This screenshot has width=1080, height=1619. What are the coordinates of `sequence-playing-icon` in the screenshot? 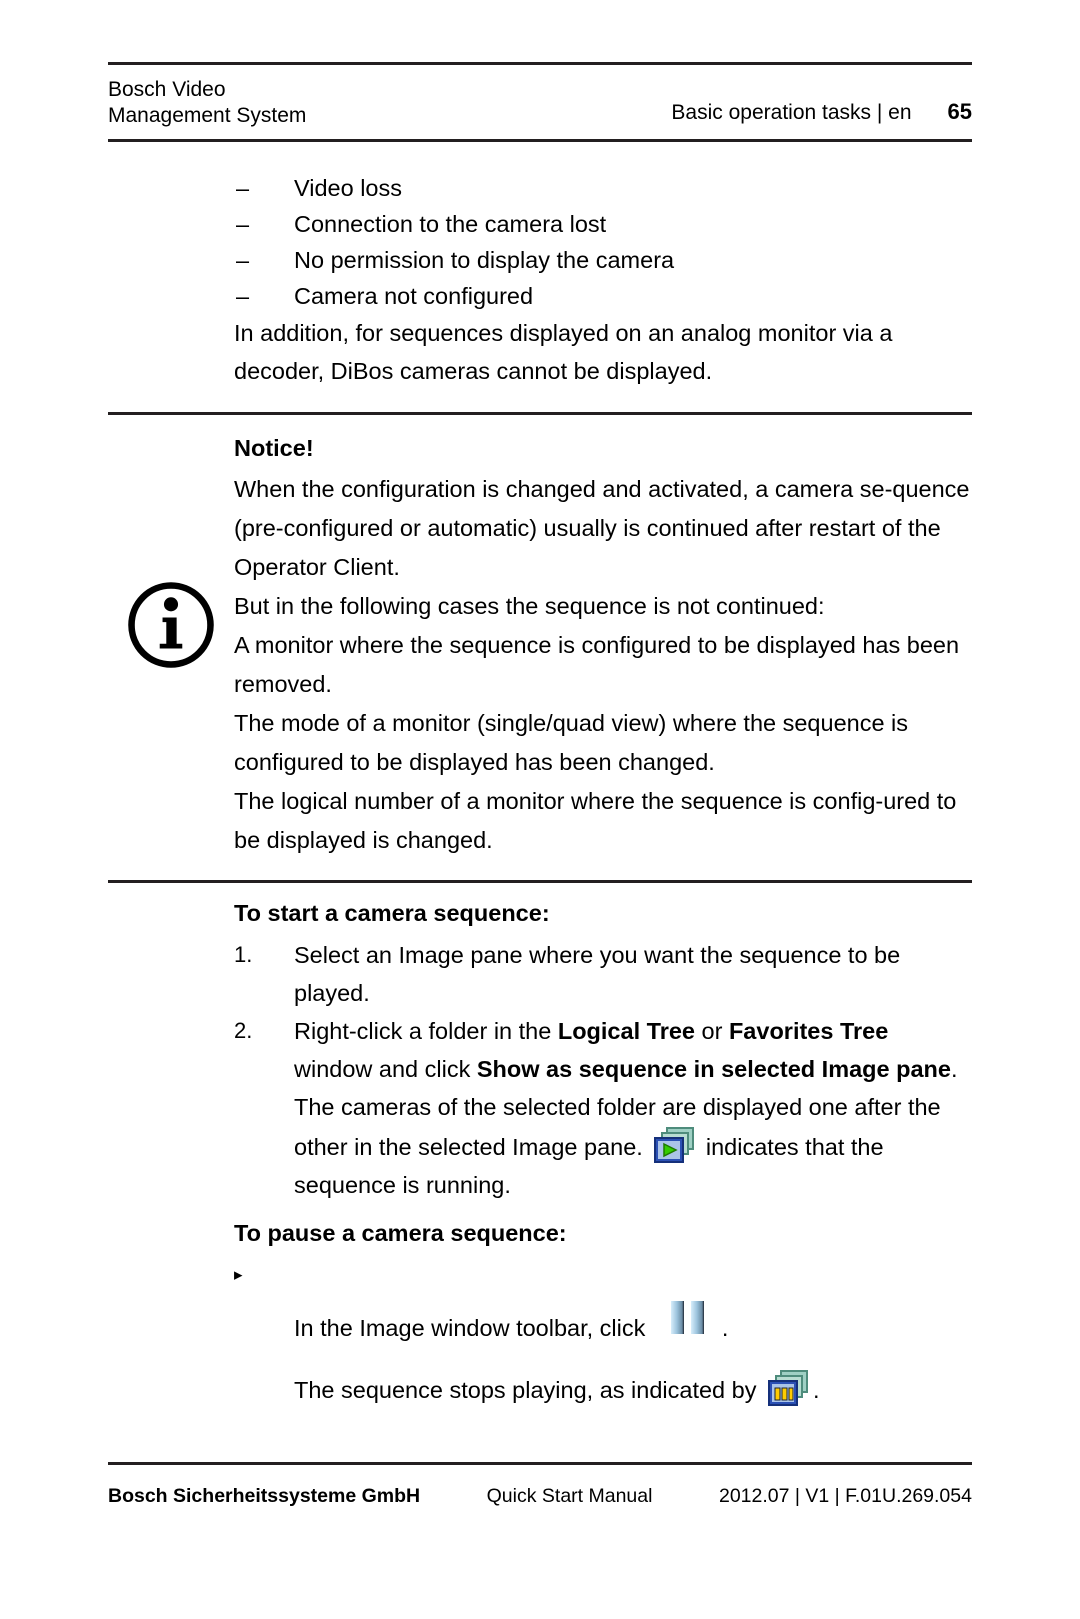 It's located at (674, 1145).